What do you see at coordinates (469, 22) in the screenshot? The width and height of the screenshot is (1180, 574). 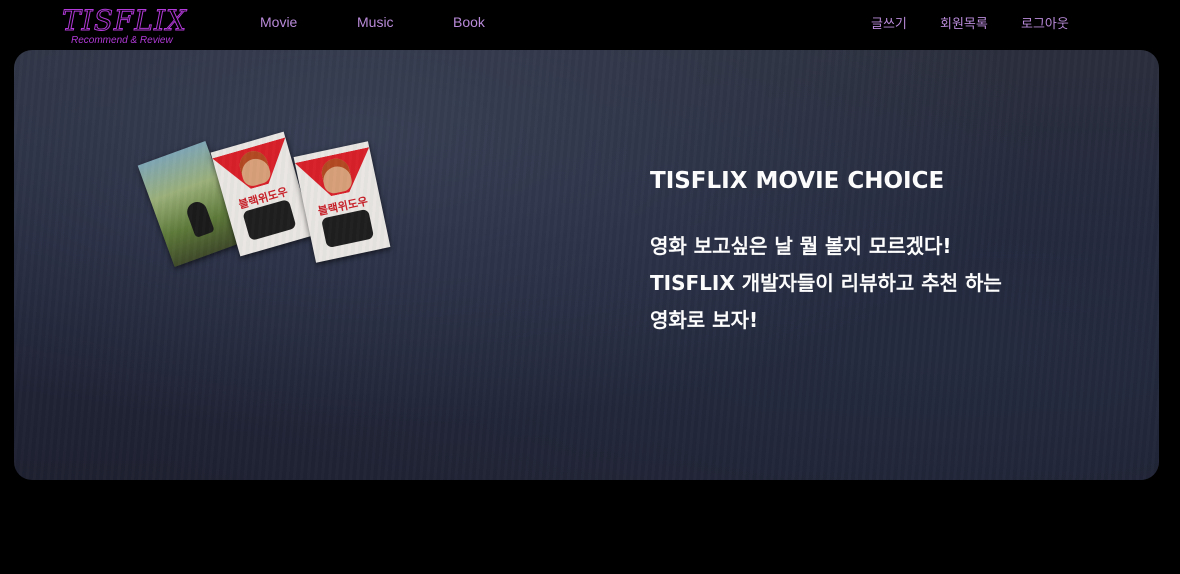 I see `nav-book-link: Book` at bounding box center [469, 22].